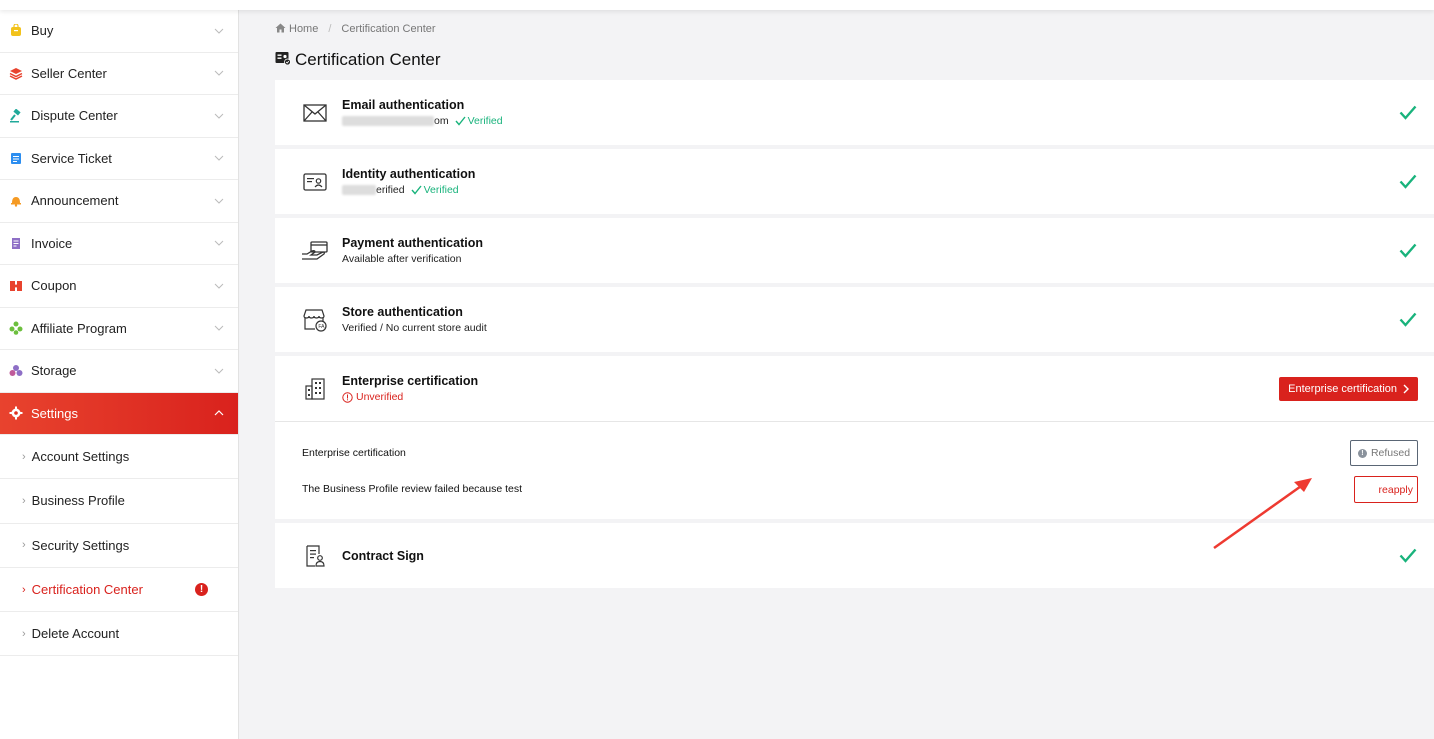  Describe the element at coordinates (409, 174) in the screenshot. I see `card-title: Identity authentication` at that location.